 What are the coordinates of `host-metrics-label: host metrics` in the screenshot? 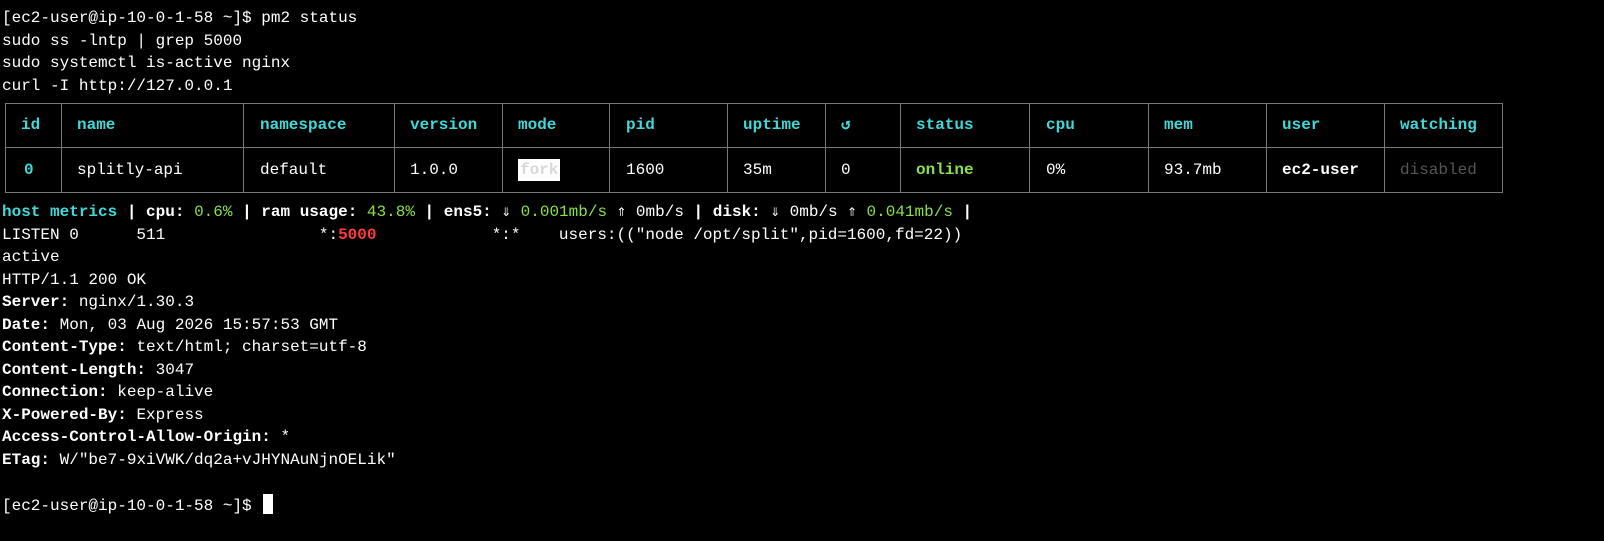 It's located at (60, 212).